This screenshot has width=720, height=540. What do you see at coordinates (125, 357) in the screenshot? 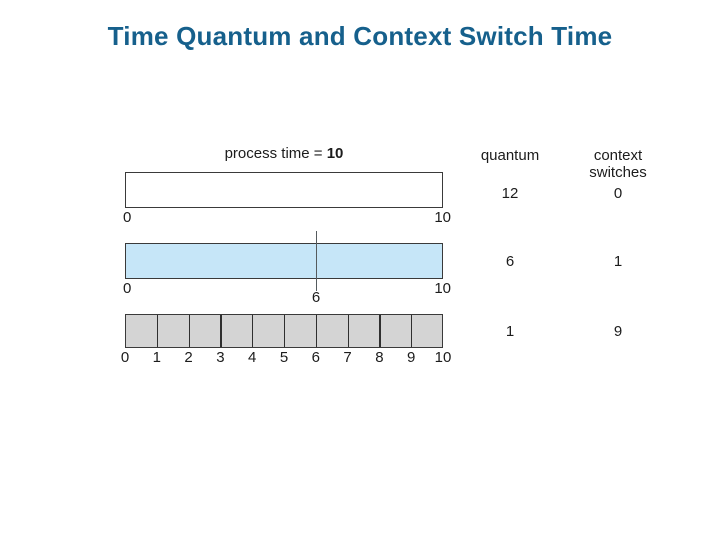
I see `quantum-1-tick-label-0: 0` at bounding box center [125, 357].